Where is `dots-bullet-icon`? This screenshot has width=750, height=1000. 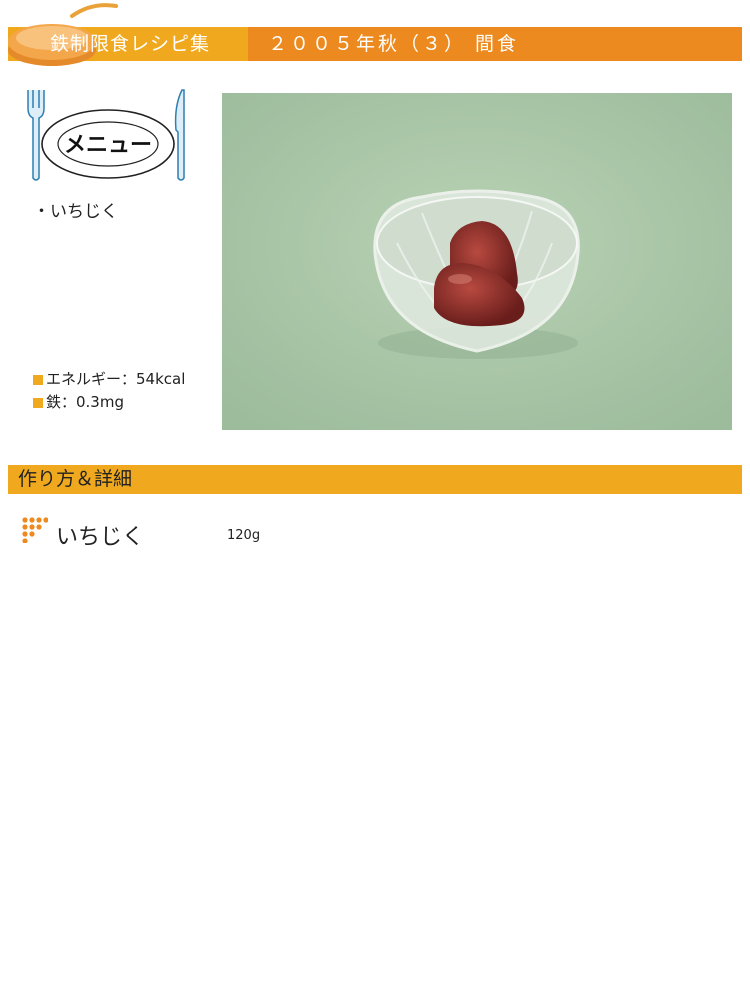
dots-bullet-icon is located at coordinates (35, 530).